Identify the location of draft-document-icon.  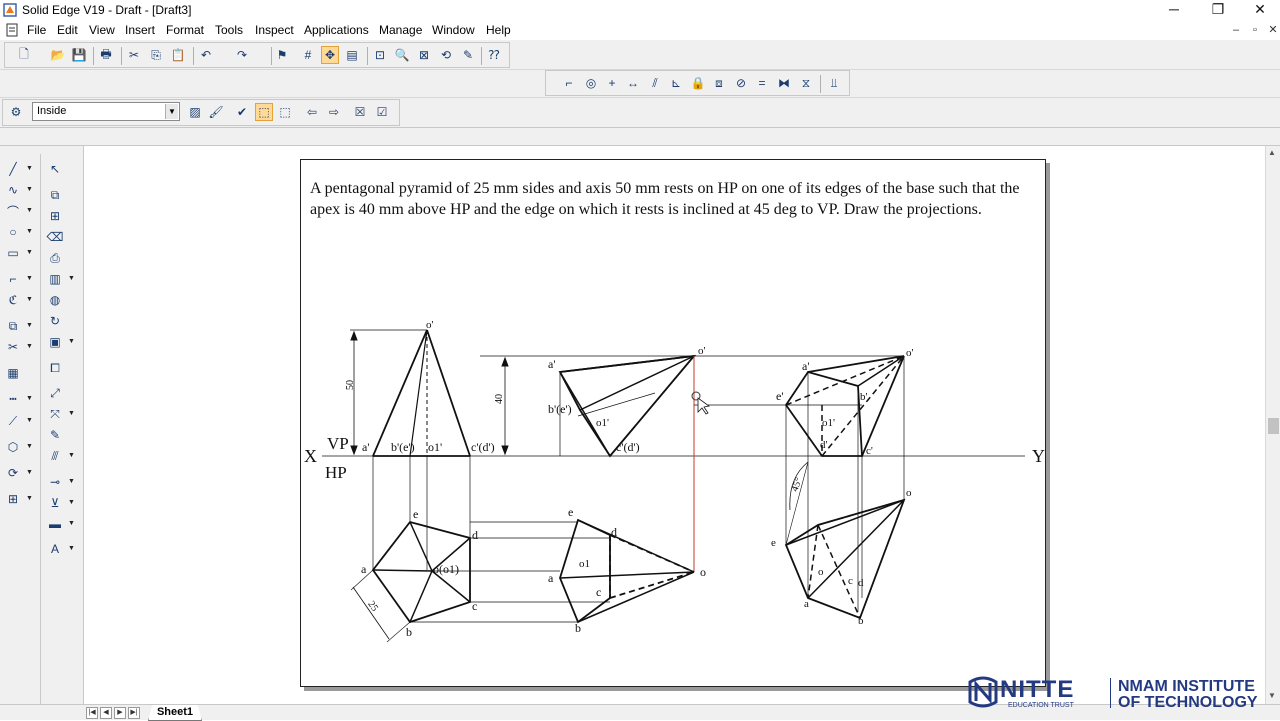
(12, 30).